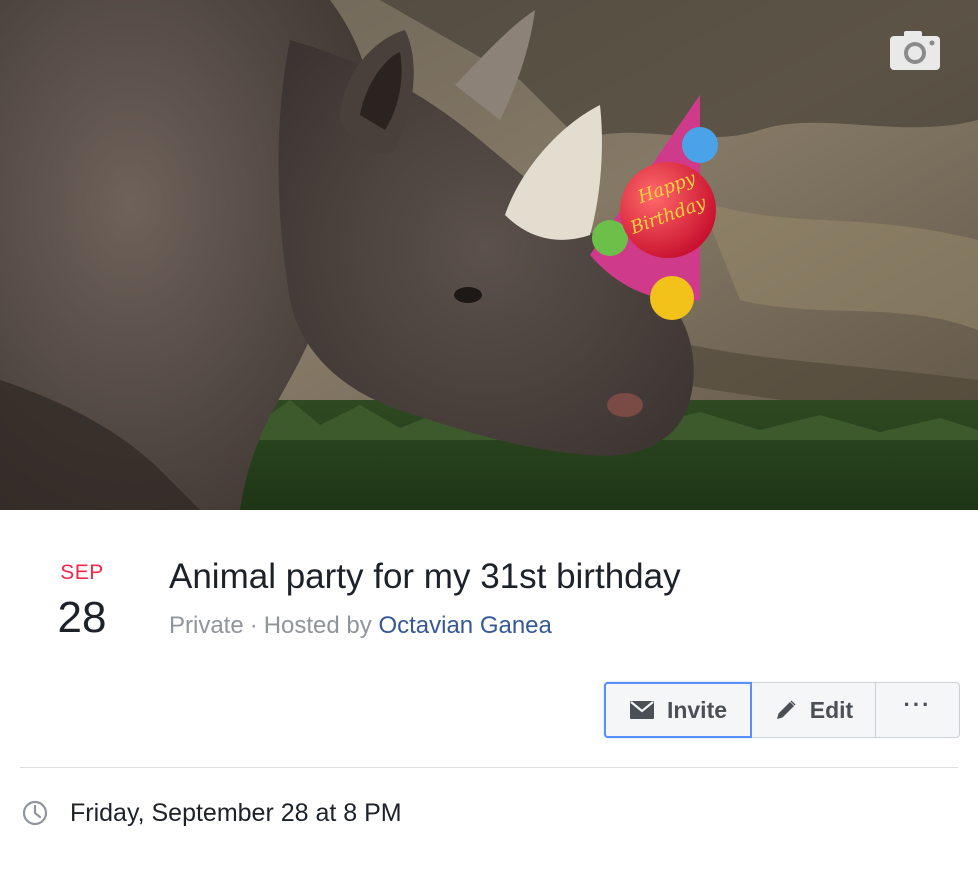 Image resolution: width=978 pixels, height=874 pixels. I want to click on edit-button: Edit, so click(814, 710).